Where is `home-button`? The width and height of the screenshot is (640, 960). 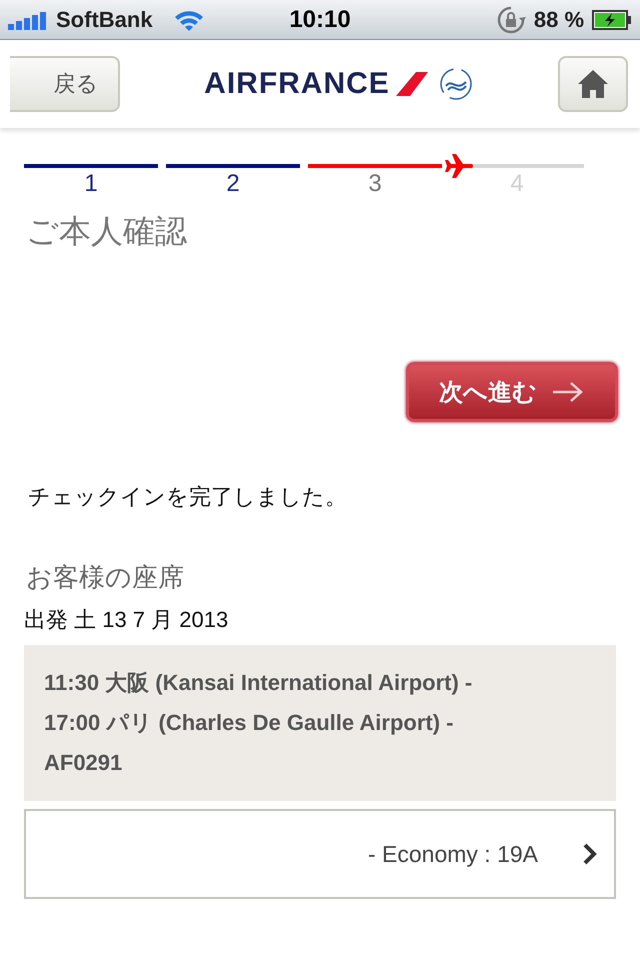
home-button is located at coordinates (593, 84).